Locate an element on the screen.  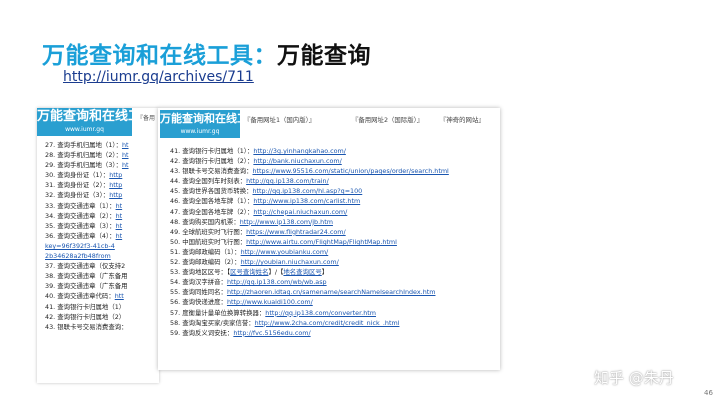
row-label: 】/【 is located at coordinates (276, 272).